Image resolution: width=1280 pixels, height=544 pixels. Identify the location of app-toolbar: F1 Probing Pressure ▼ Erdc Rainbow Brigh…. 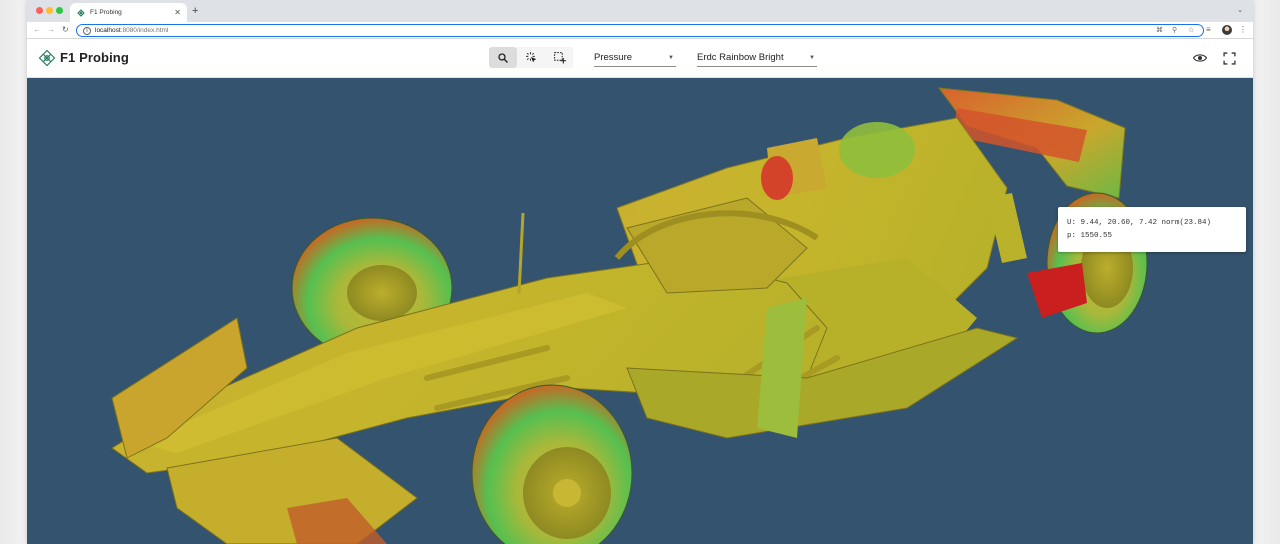
(640, 58).